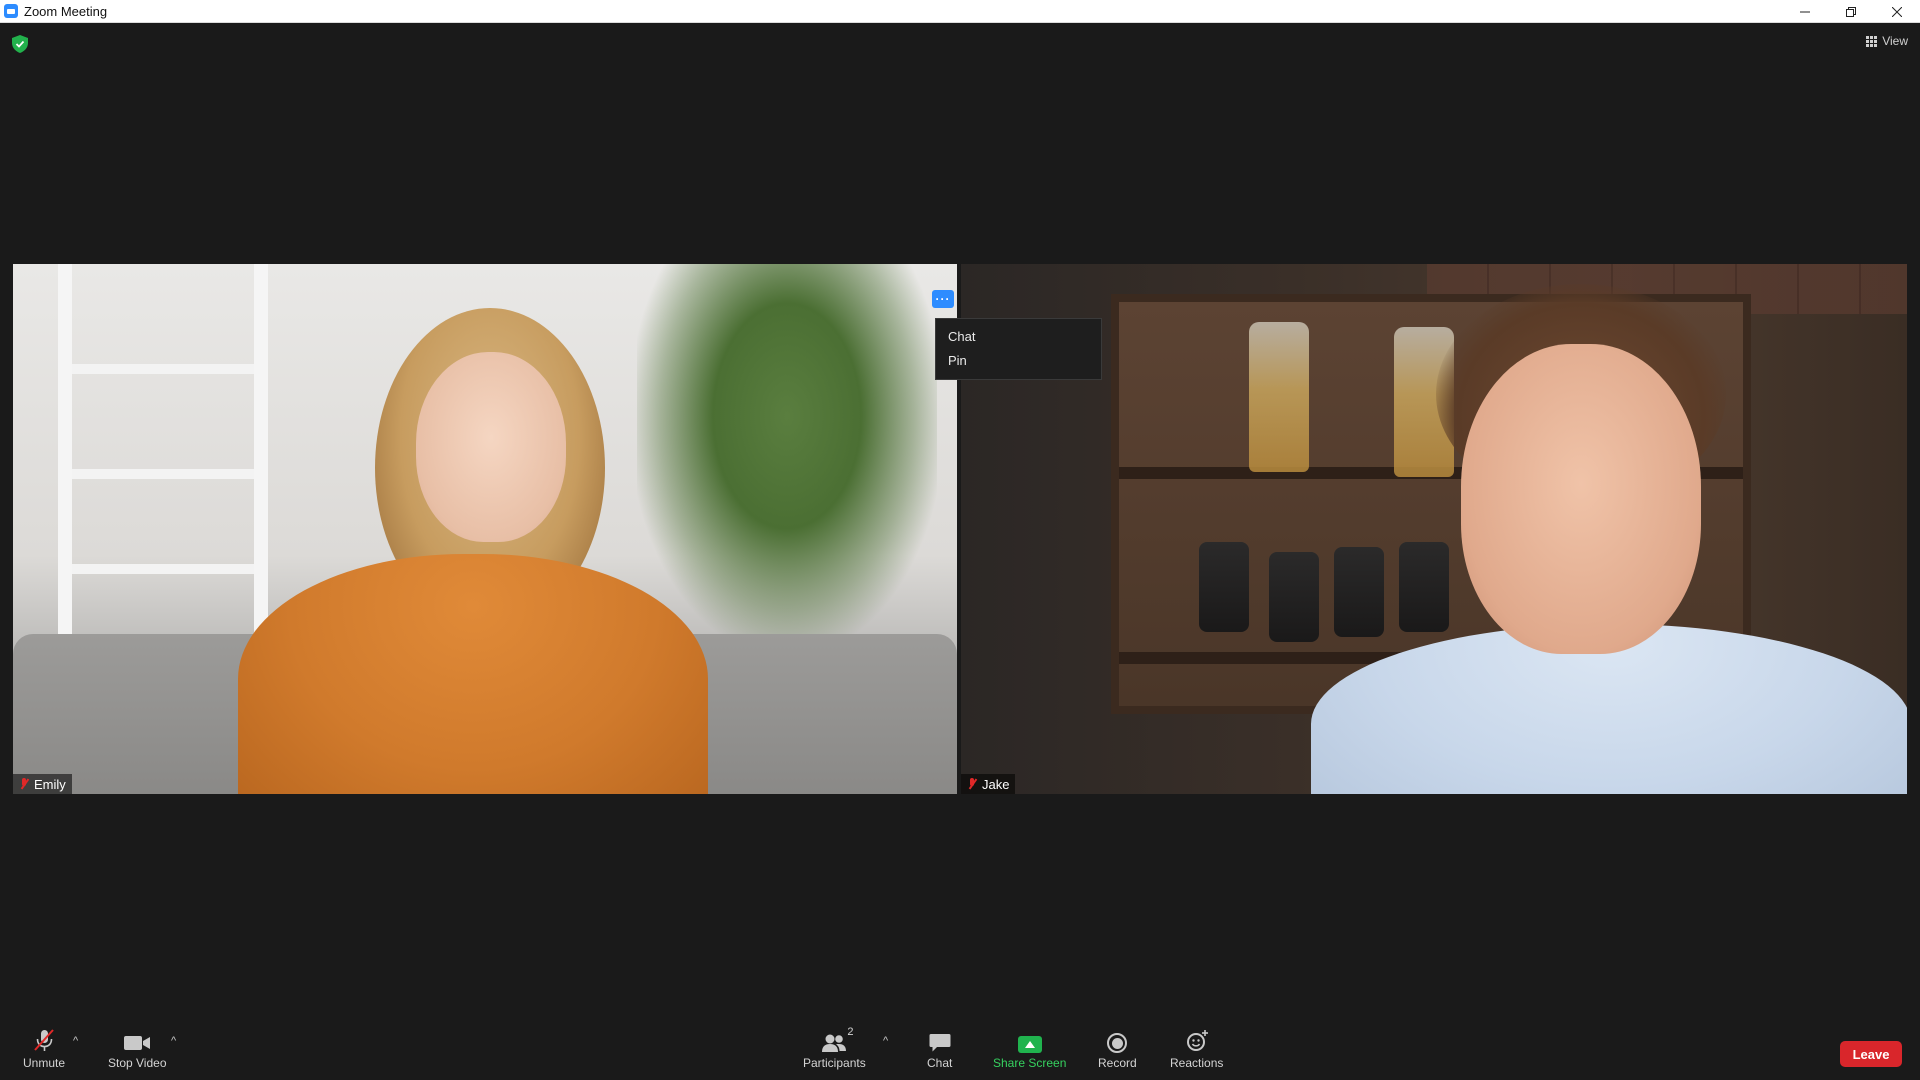  Describe the element at coordinates (1871, 1054) in the screenshot. I see `leave-button: Leave` at that location.